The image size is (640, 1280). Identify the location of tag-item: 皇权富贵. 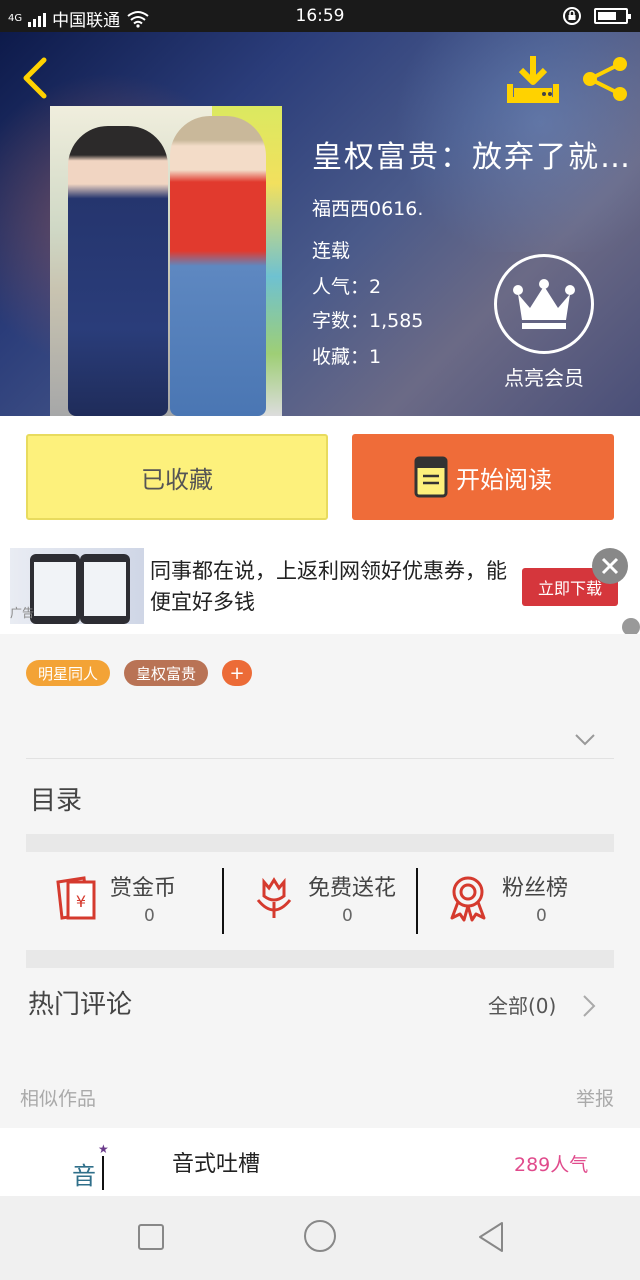
(166, 673).